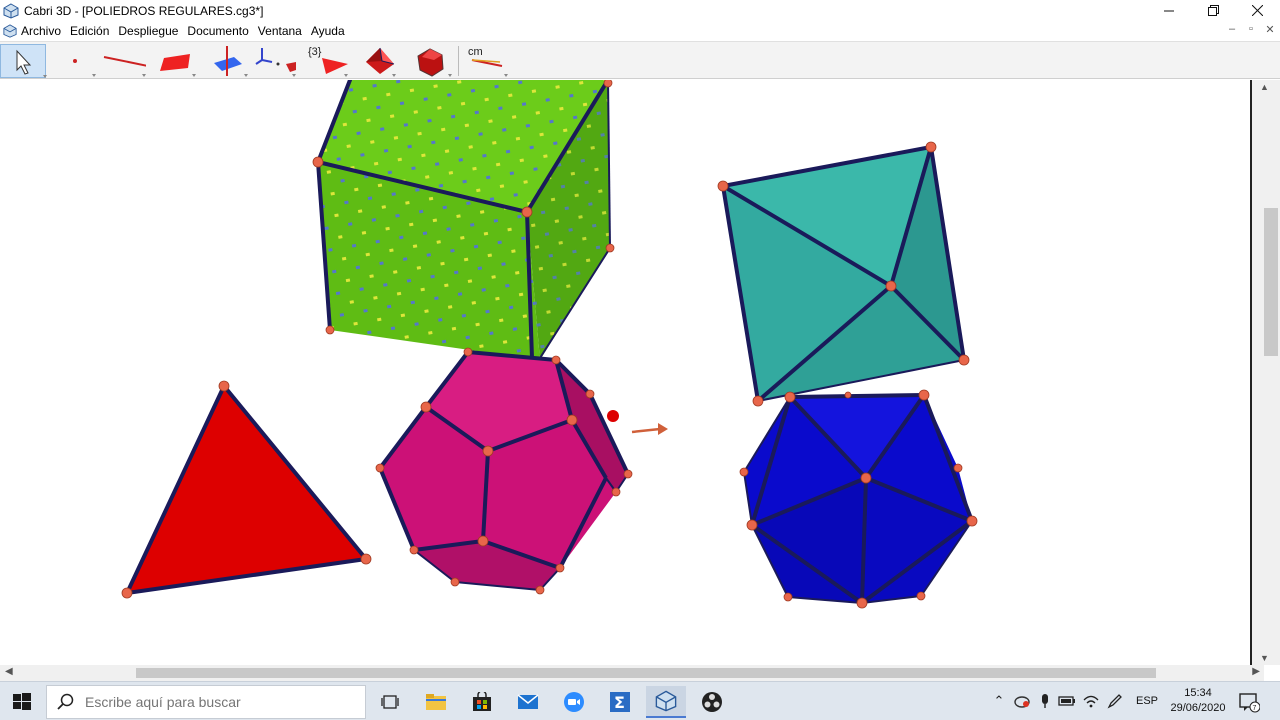 This screenshot has width=1280, height=720. What do you see at coordinates (1265, 372) in the screenshot?
I see `vertical-scrollbar: ▲ ▼` at bounding box center [1265, 372].